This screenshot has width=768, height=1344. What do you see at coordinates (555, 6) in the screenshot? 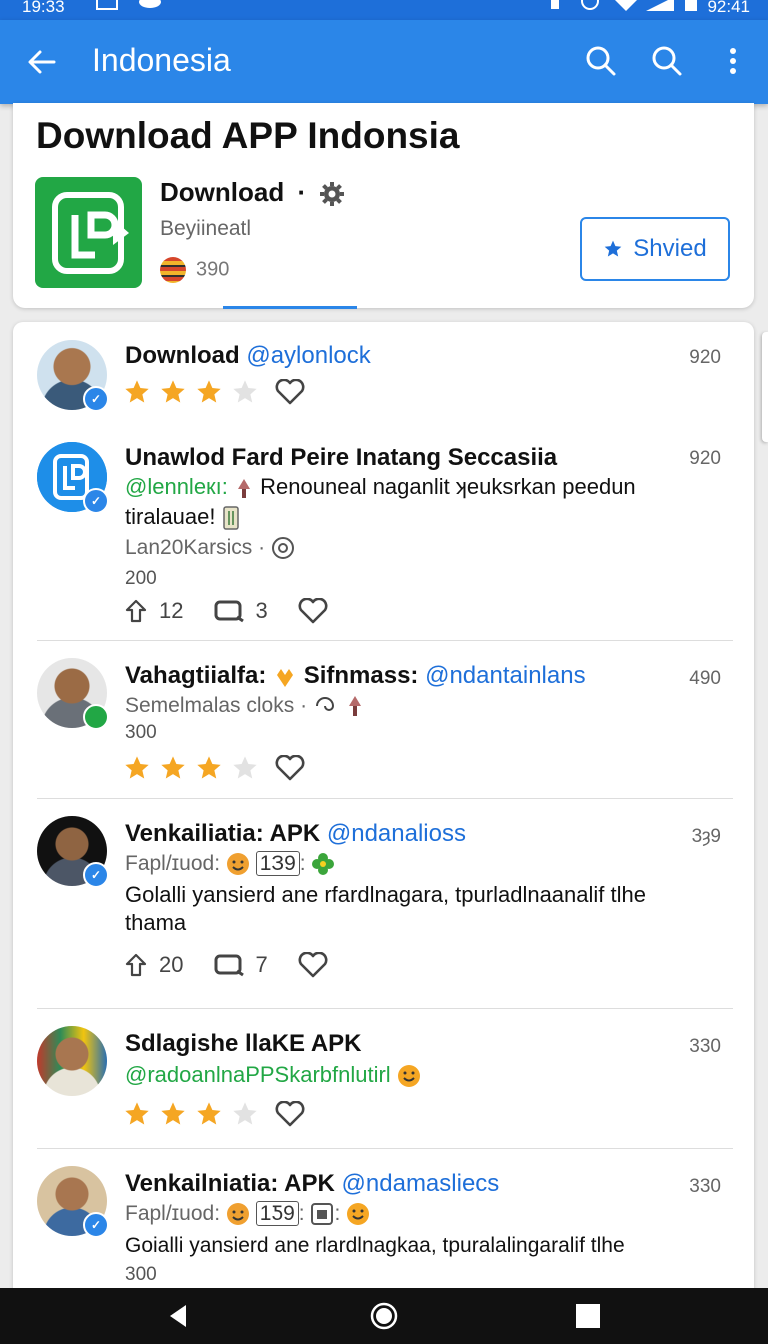
I see `vibrate-icon` at bounding box center [555, 6].